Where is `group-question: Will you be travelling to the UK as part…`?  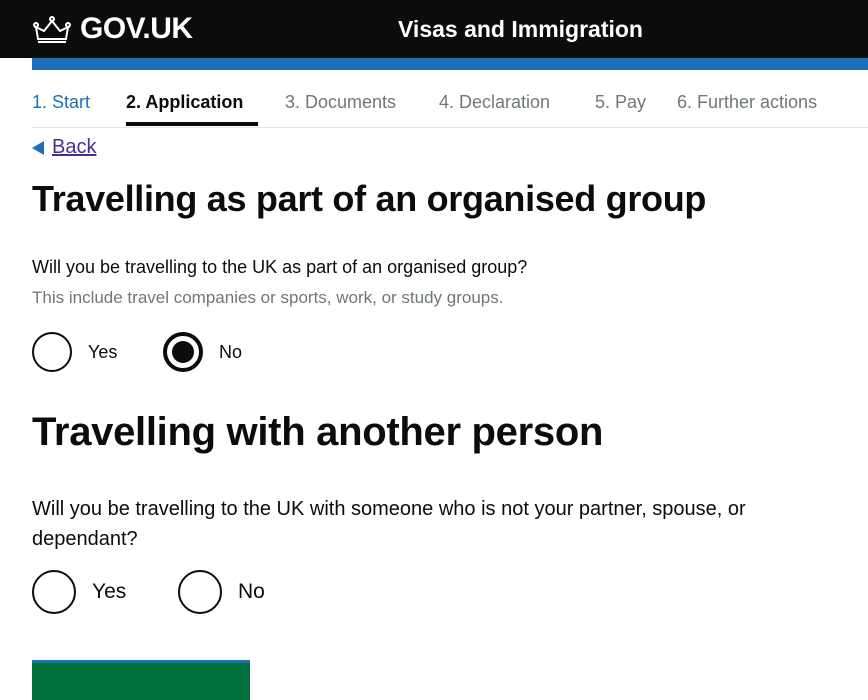
group-question: Will you be travelling to the UK as part… is located at coordinates (280, 267).